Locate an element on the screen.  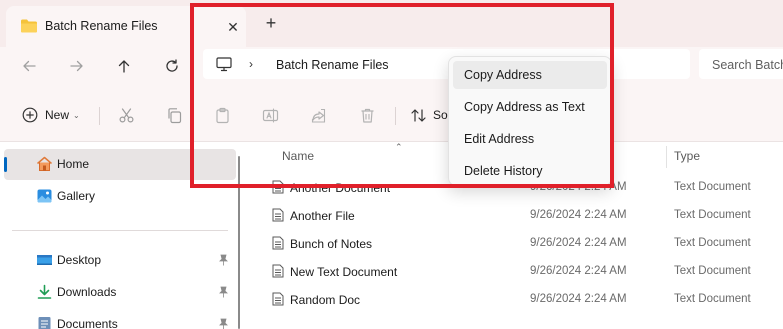
sidebar-item-label: Gallery is located at coordinates (76, 196).